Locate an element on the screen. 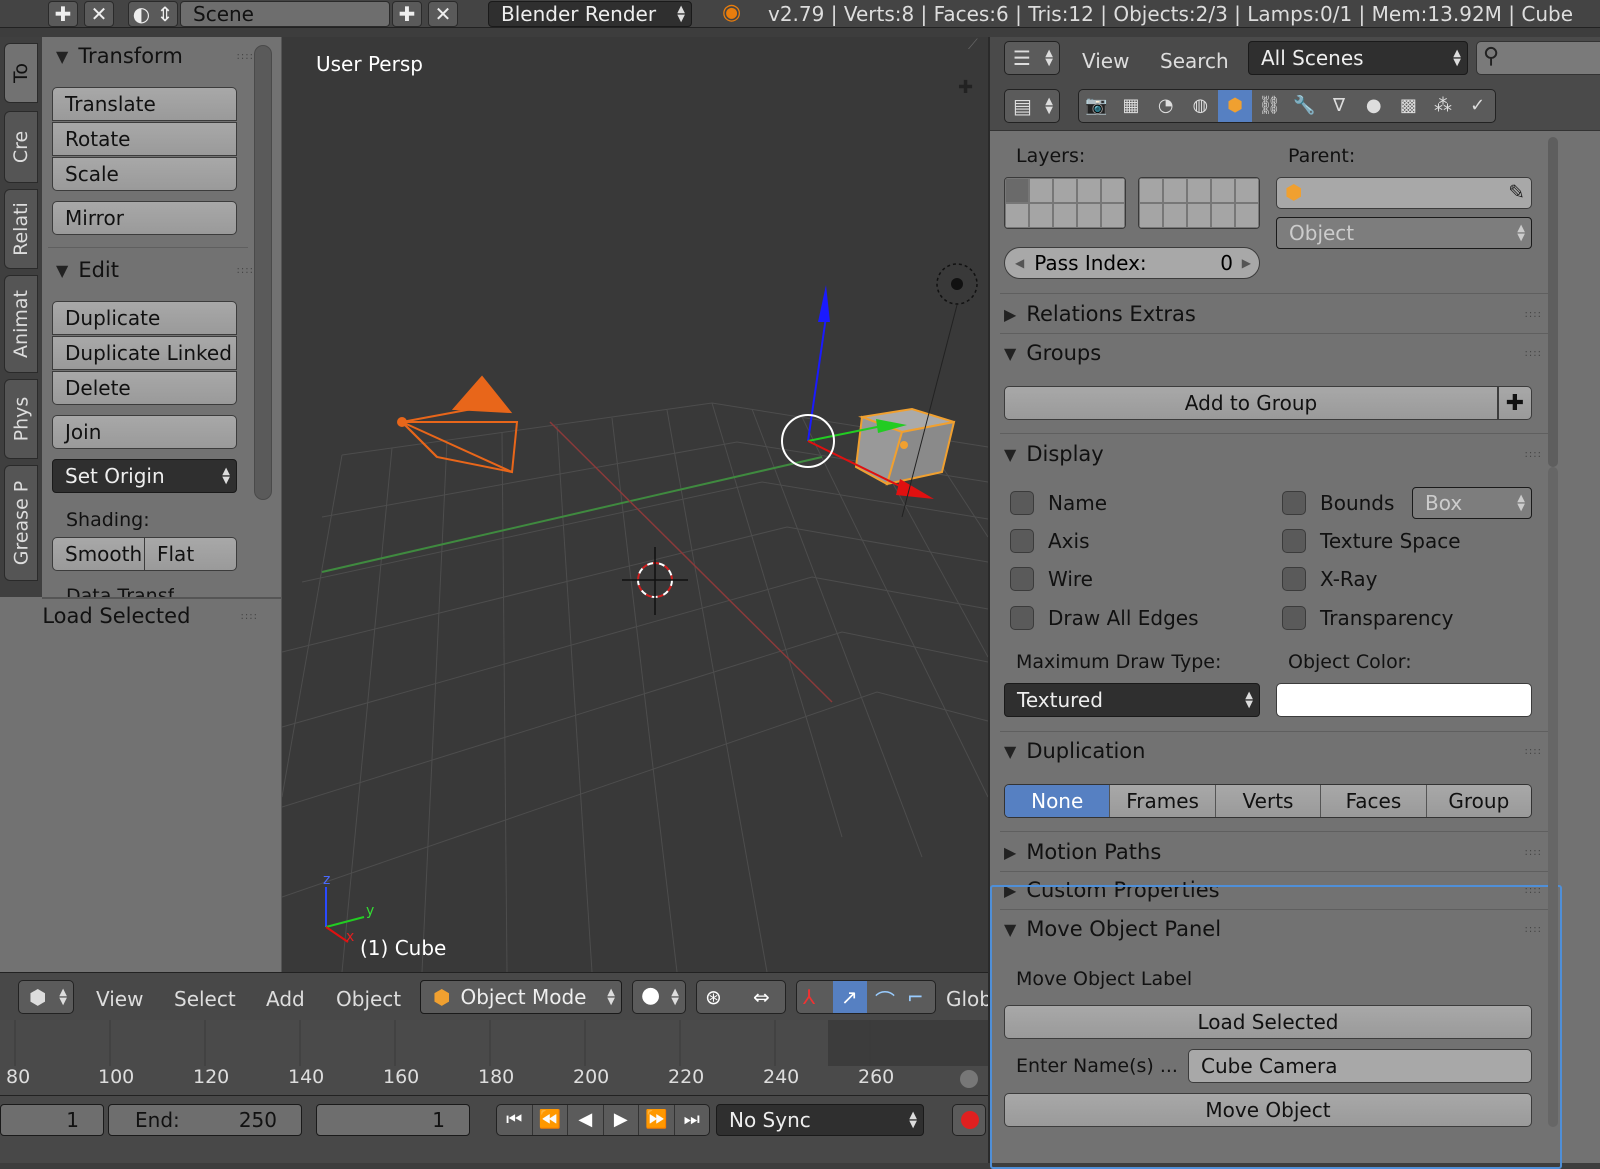 The height and width of the screenshot is (1169, 1600). delete-scene-icon: ✕ is located at coordinates (443, 14).